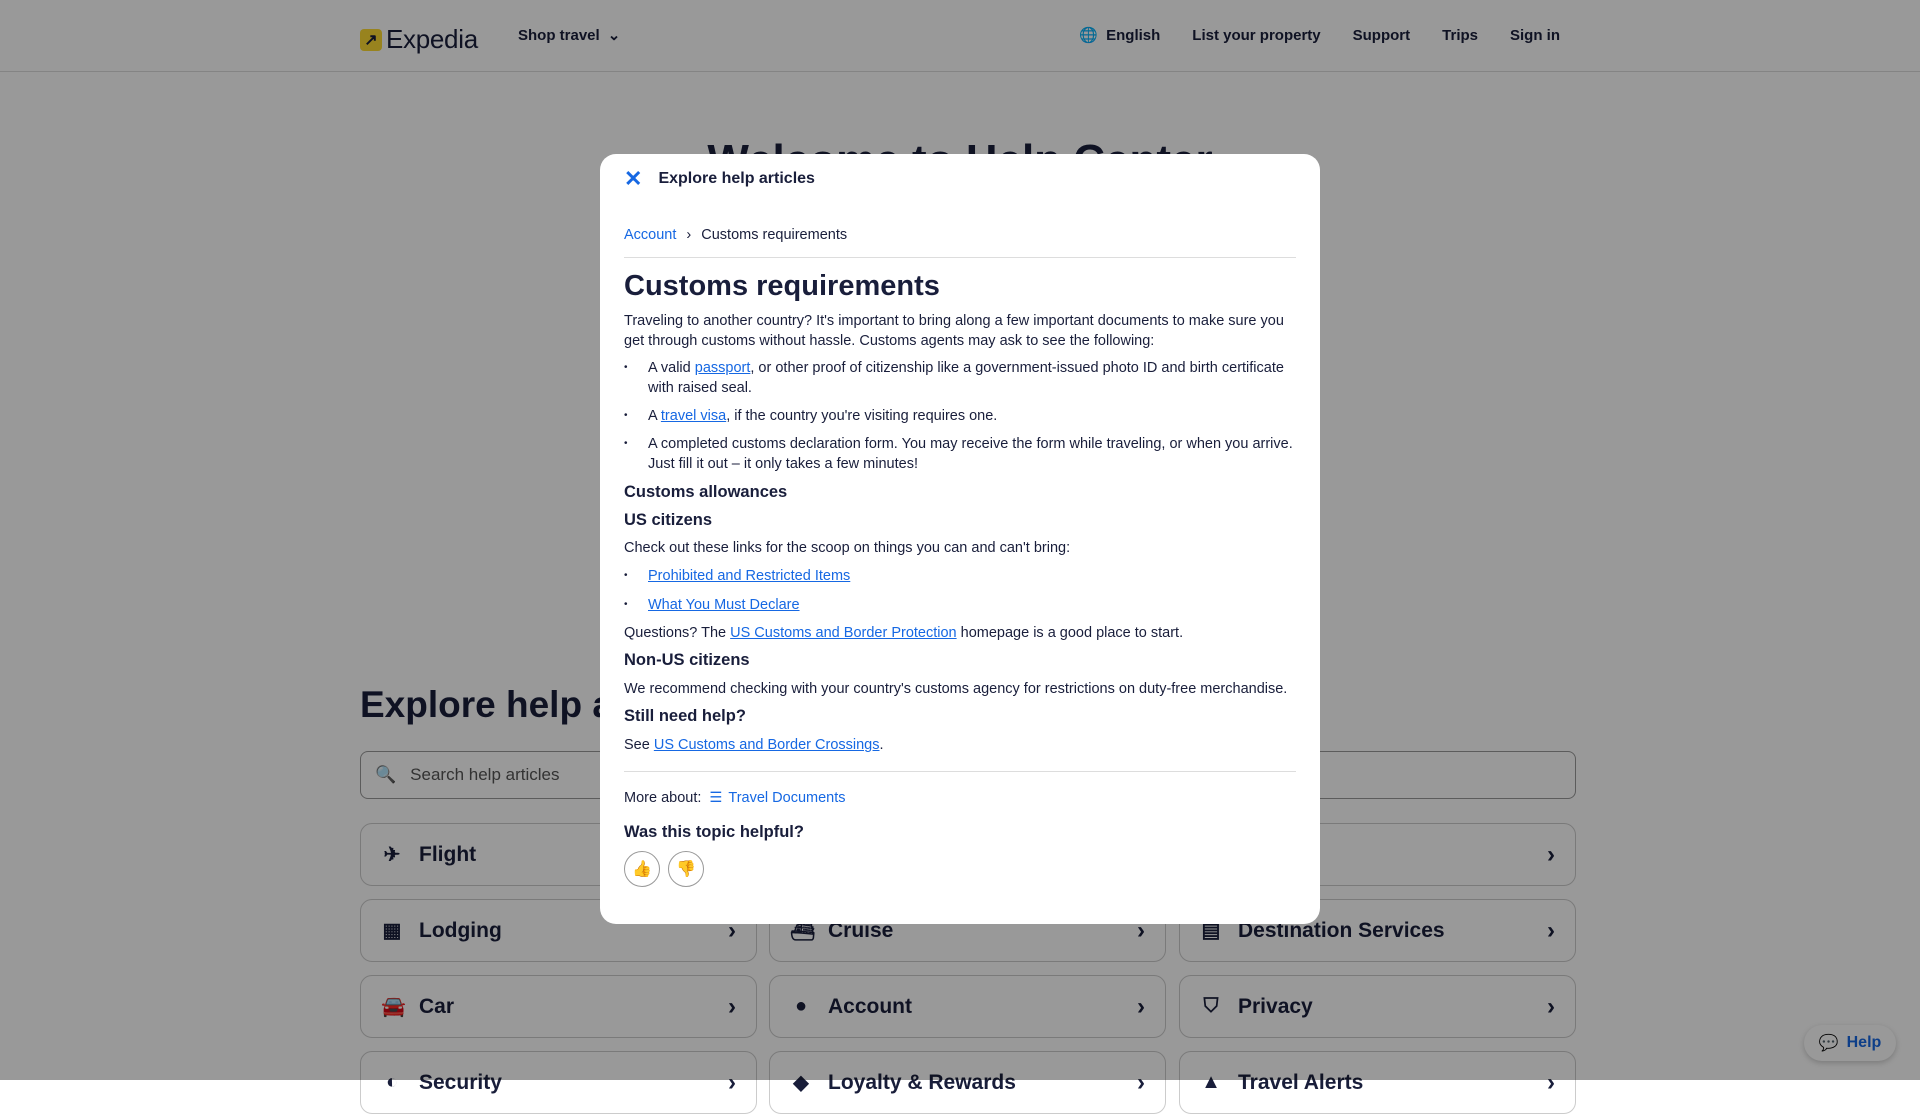 This screenshot has height=1114, width=1920. Describe the element at coordinates (736, 178) in the screenshot. I see `dialog-title: Explore help articles` at that location.